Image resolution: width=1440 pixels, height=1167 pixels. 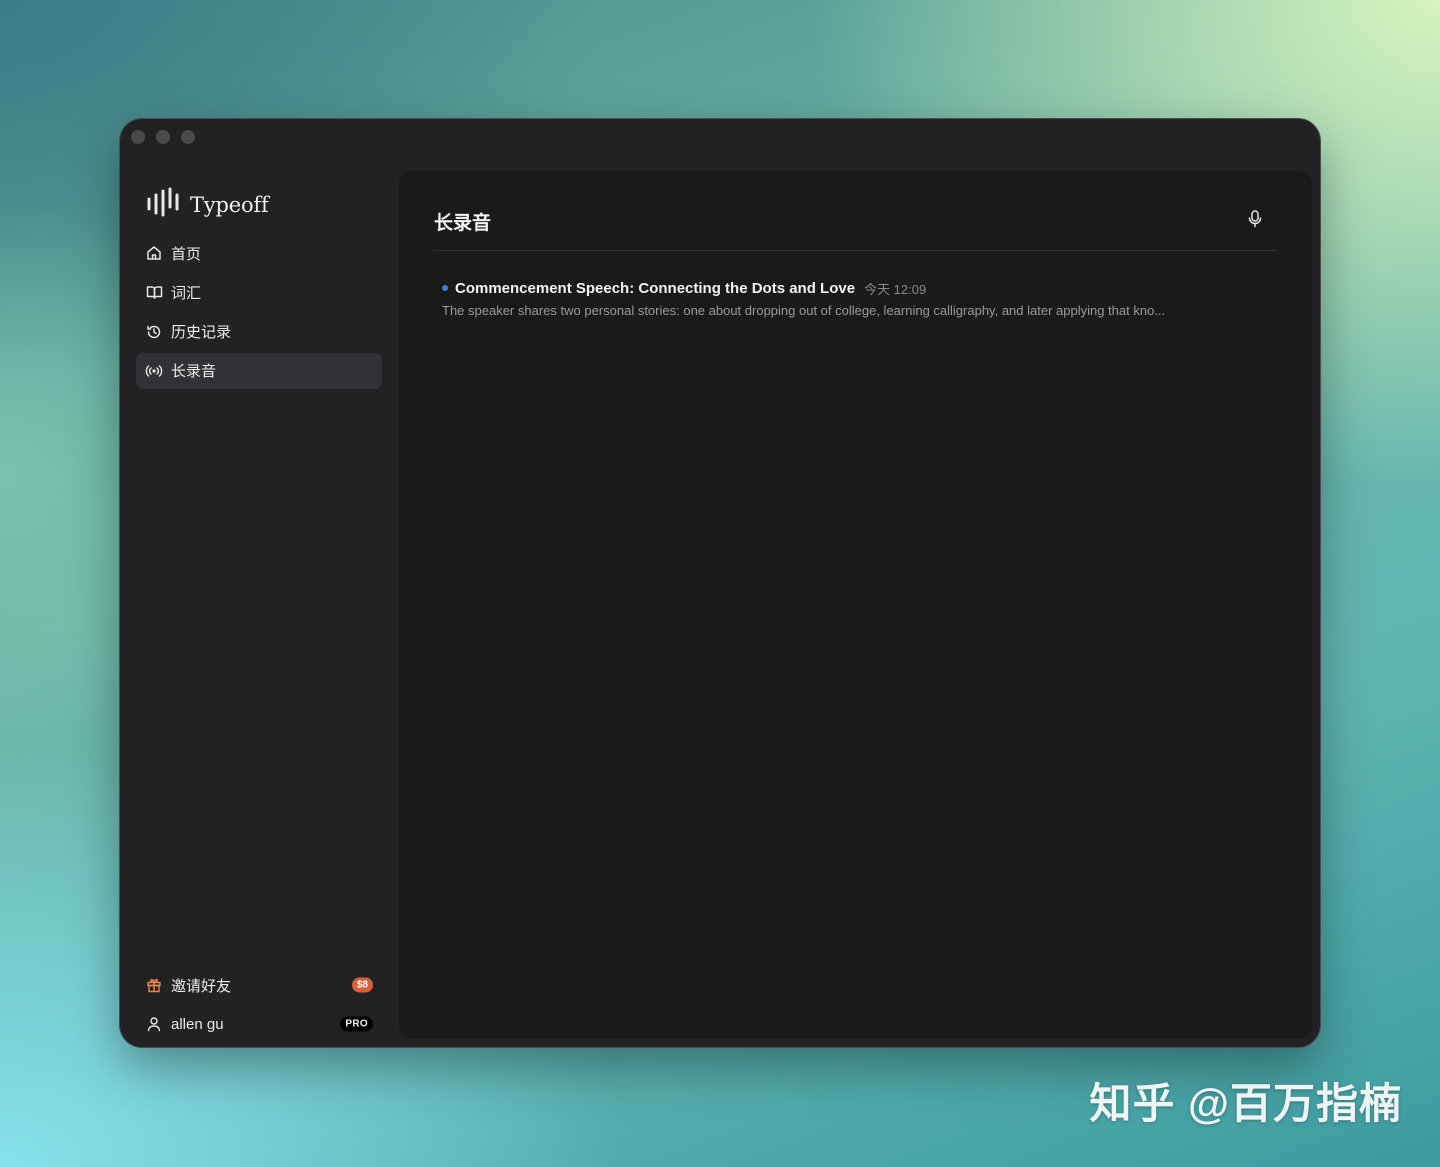 I want to click on pro-badge: PRO, so click(x=356, y=1024).